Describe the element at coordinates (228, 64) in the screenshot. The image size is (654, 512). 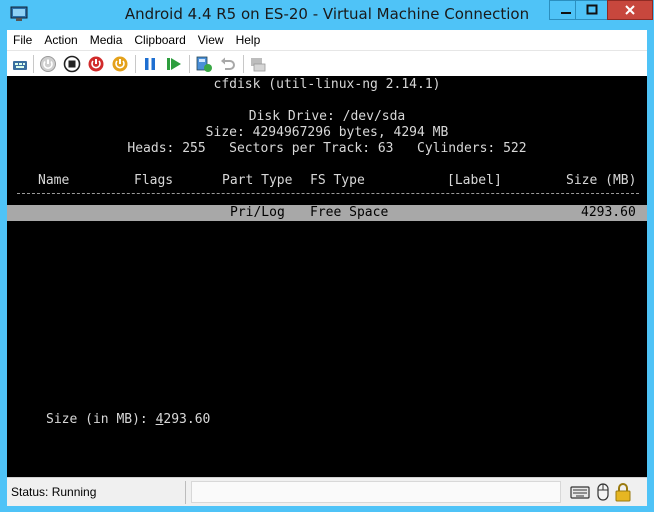
I see `revert-icon` at that location.